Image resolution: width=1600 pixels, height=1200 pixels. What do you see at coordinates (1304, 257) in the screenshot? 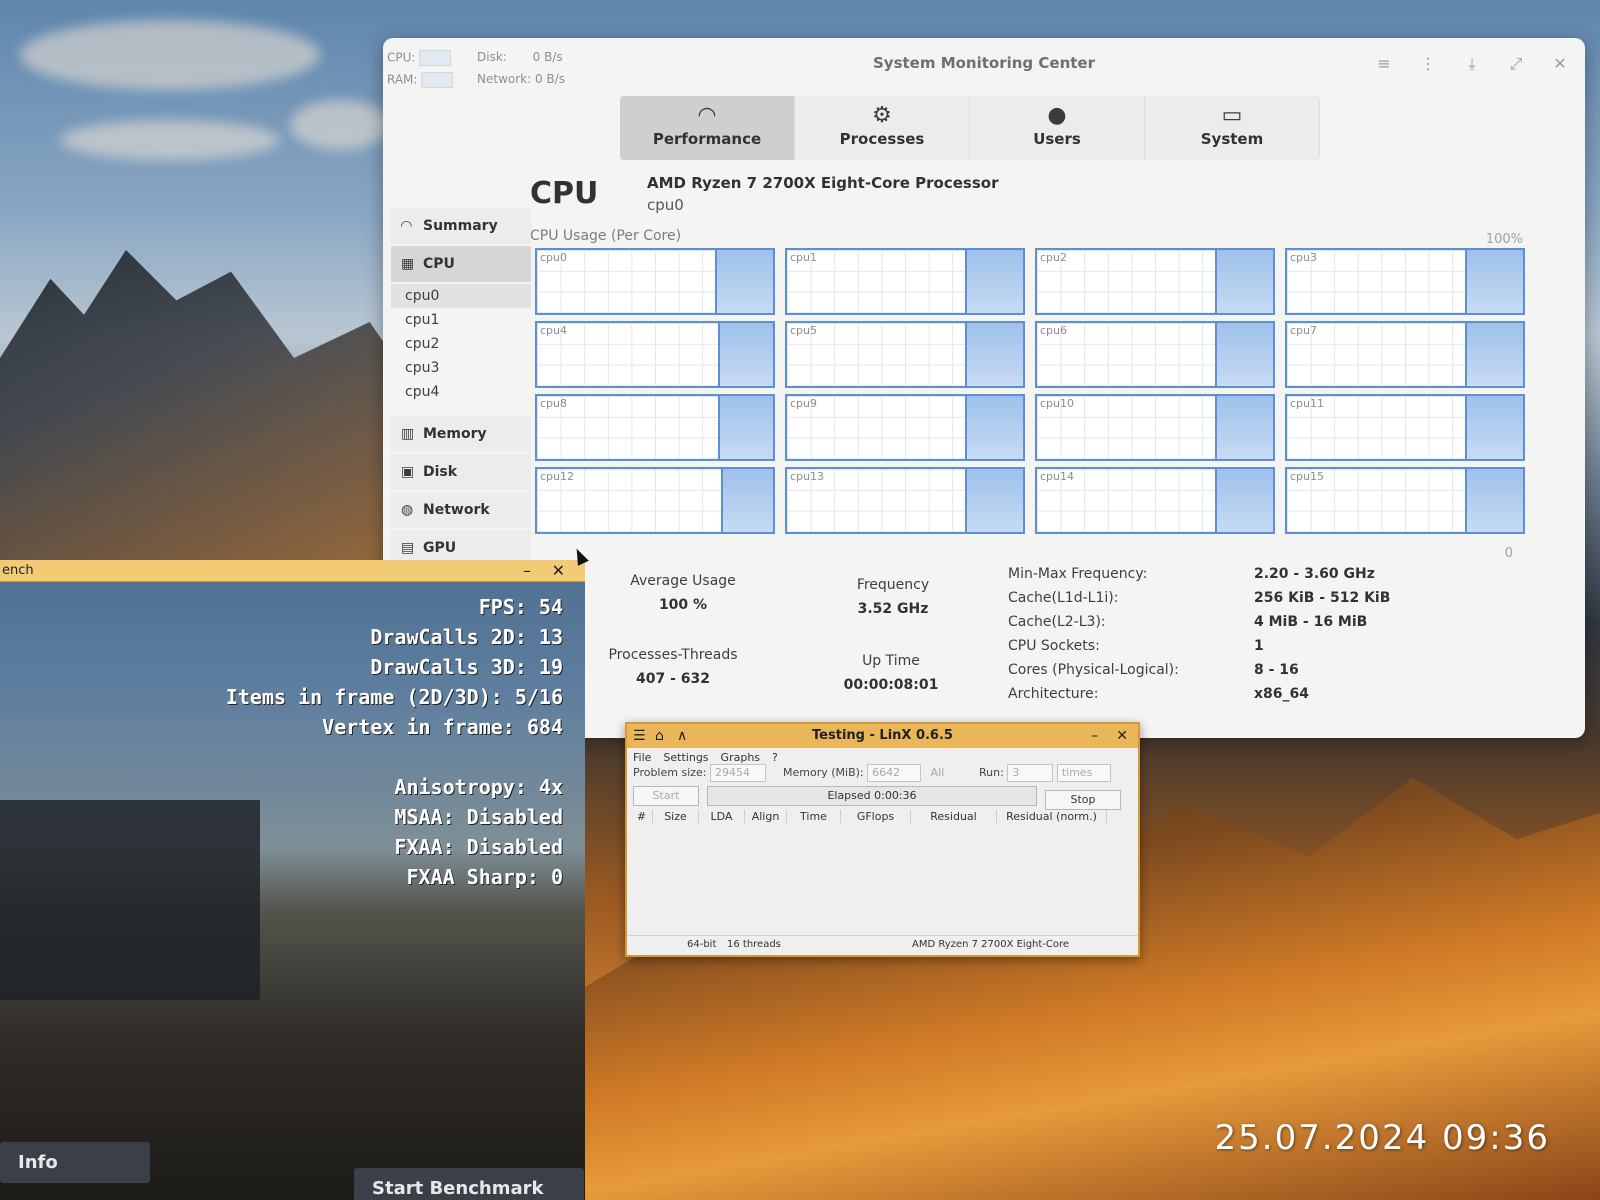
I see `core-label: cpu3` at bounding box center [1304, 257].